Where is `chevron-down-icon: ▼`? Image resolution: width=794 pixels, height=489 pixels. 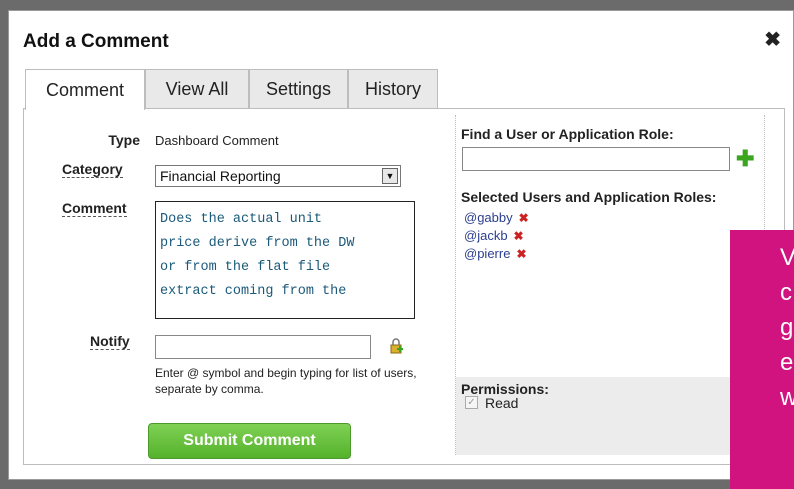 chevron-down-icon: ▼ is located at coordinates (390, 176).